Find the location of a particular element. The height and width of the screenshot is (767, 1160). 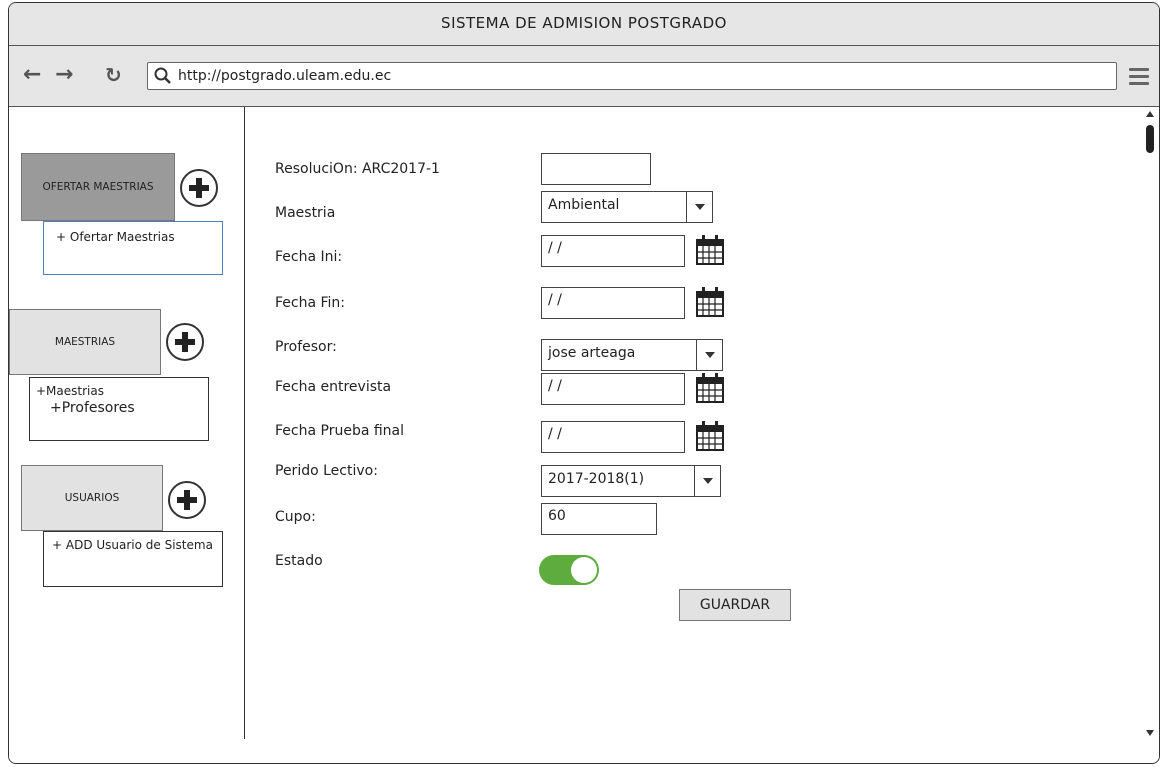

periodo-label: Perido Lectivo: is located at coordinates (326, 471).